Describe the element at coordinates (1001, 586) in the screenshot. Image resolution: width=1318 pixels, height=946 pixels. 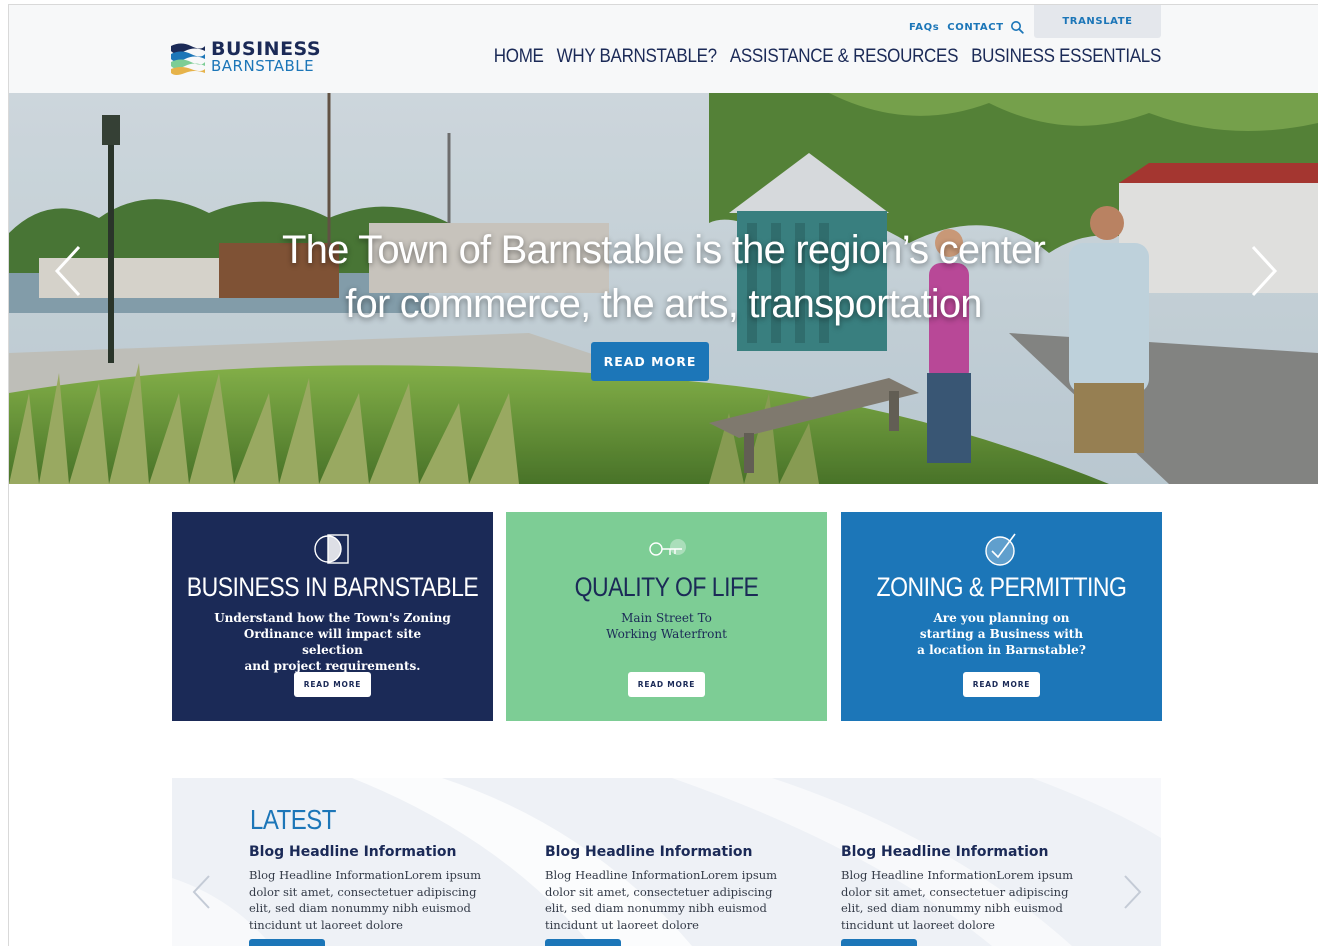
I see `card-title: ZONING & PERMITTING` at that location.